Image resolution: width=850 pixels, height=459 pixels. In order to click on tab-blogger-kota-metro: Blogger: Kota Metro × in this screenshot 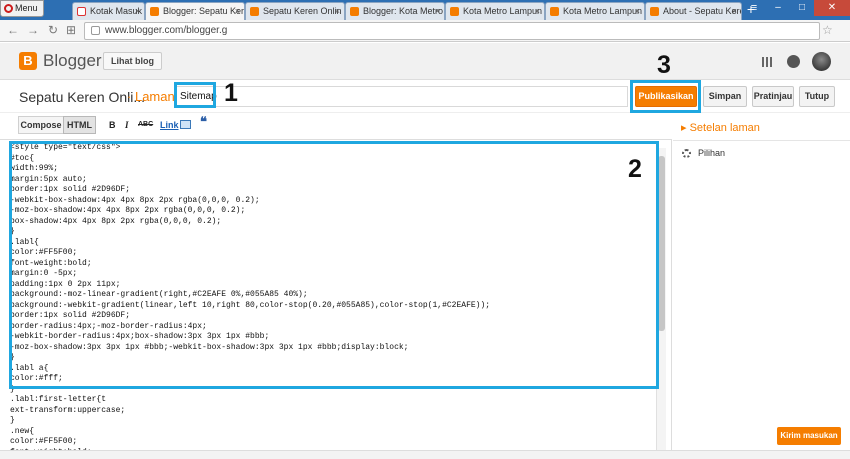, I will do `click(395, 11)`.